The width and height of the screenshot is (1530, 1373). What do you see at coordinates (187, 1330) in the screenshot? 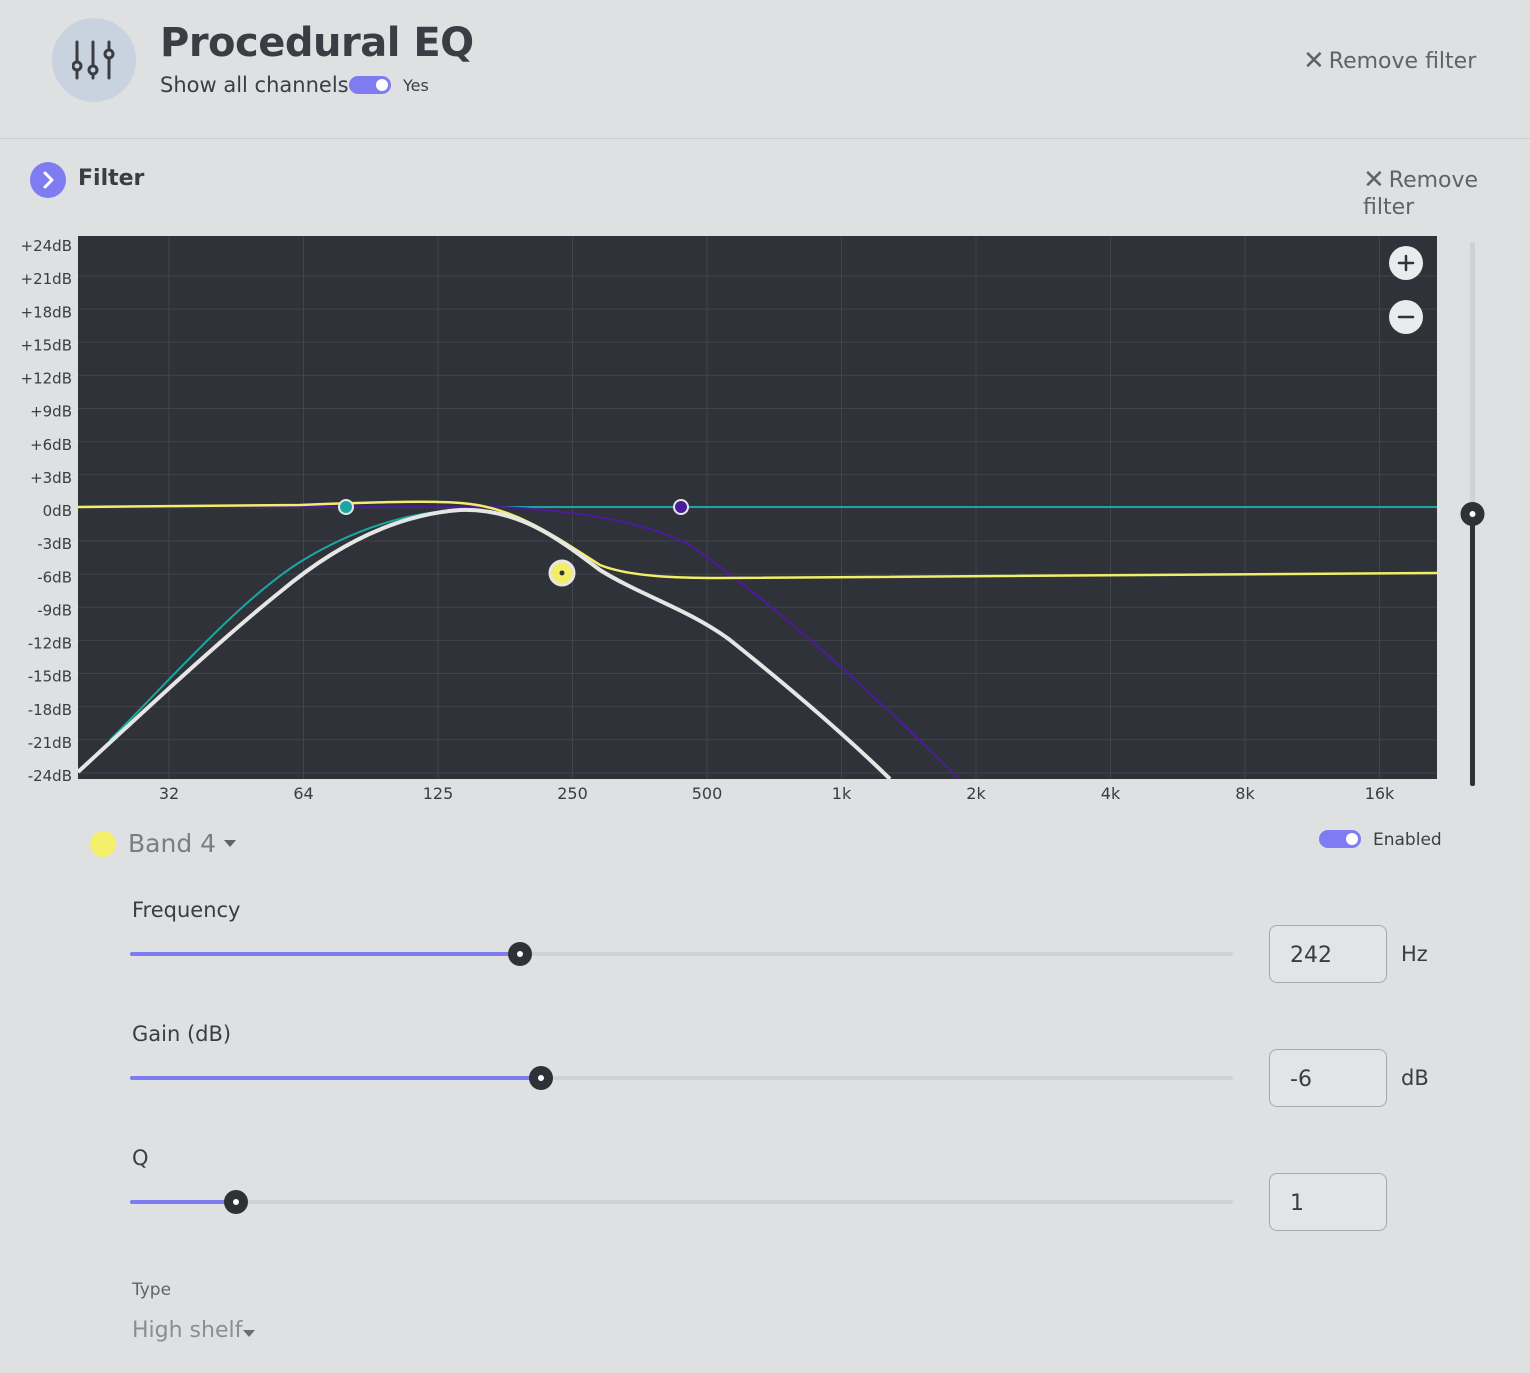
I see `type-select: High shelf` at bounding box center [187, 1330].